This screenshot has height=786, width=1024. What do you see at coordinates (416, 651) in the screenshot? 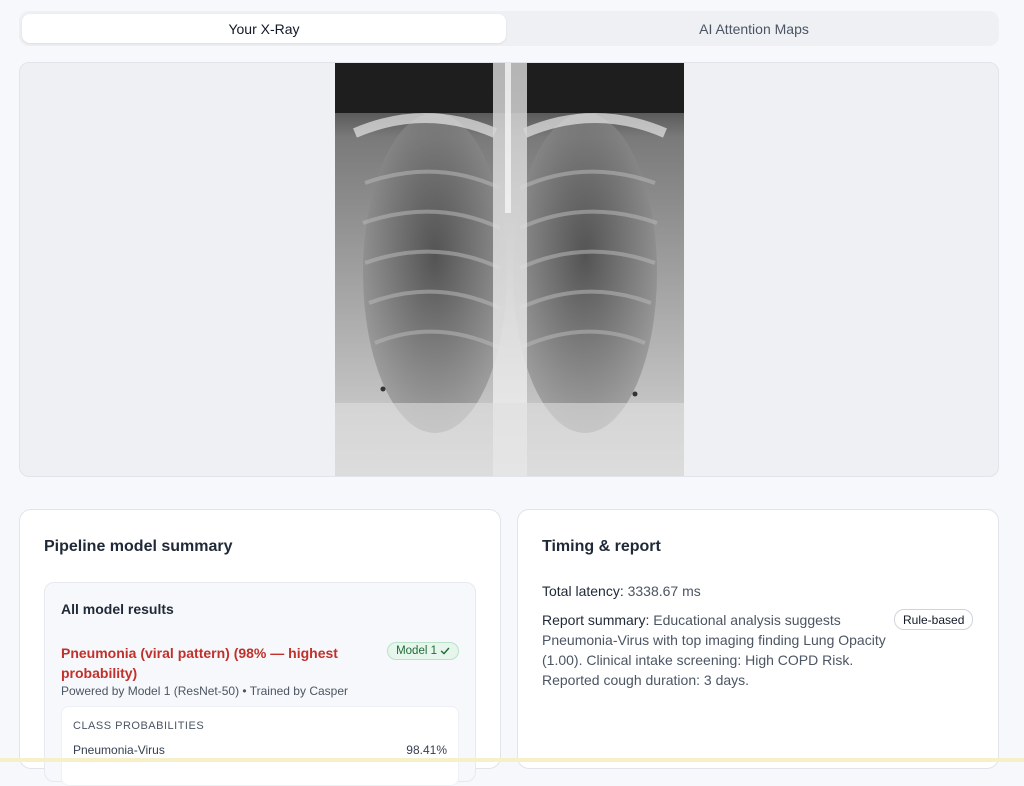
I see `model-badge-label: Model 1` at bounding box center [416, 651].